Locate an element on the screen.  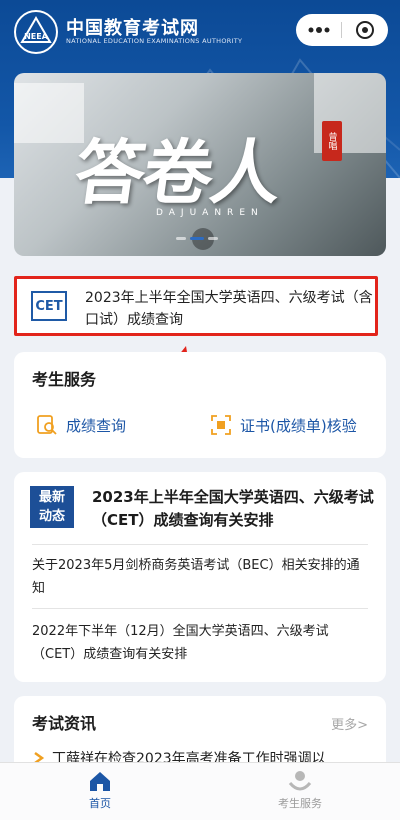
miniapp-capsule is located at coordinates (342, 30).